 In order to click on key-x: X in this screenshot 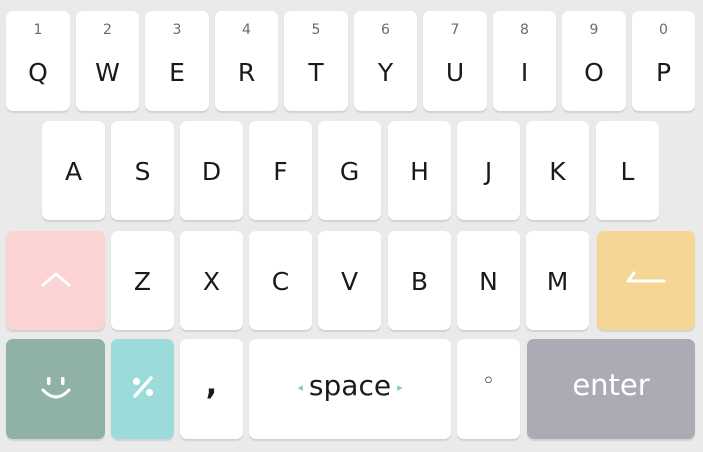, I will do `click(211, 280)`.